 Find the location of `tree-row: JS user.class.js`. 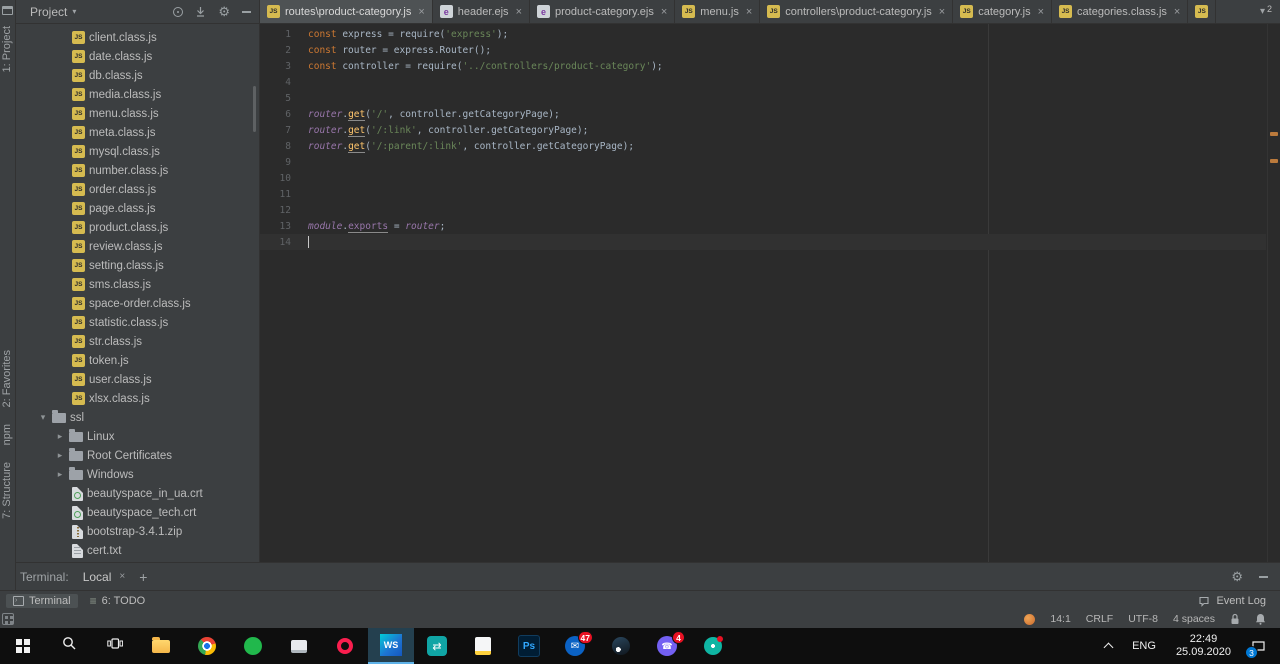

tree-row: JS user.class.js is located at coordinates (137, 379).